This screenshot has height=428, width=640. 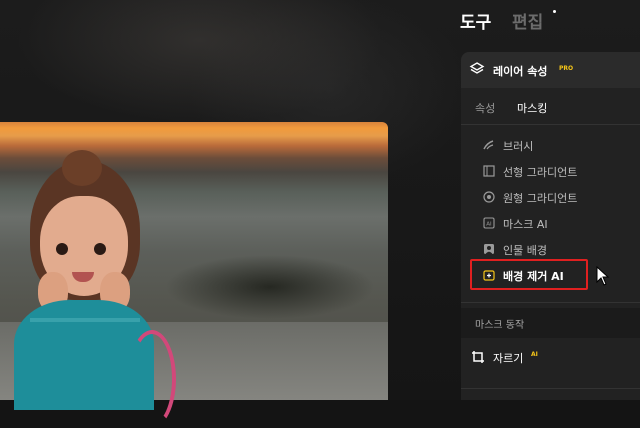 I want to click on crop-label: 자르기, so click(x=508, y=358).